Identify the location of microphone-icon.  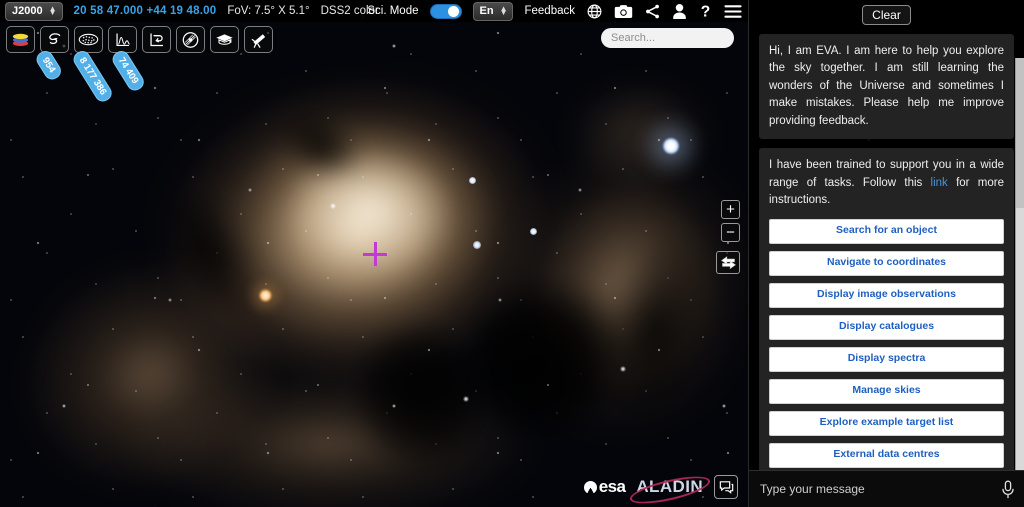
(1008, 489).